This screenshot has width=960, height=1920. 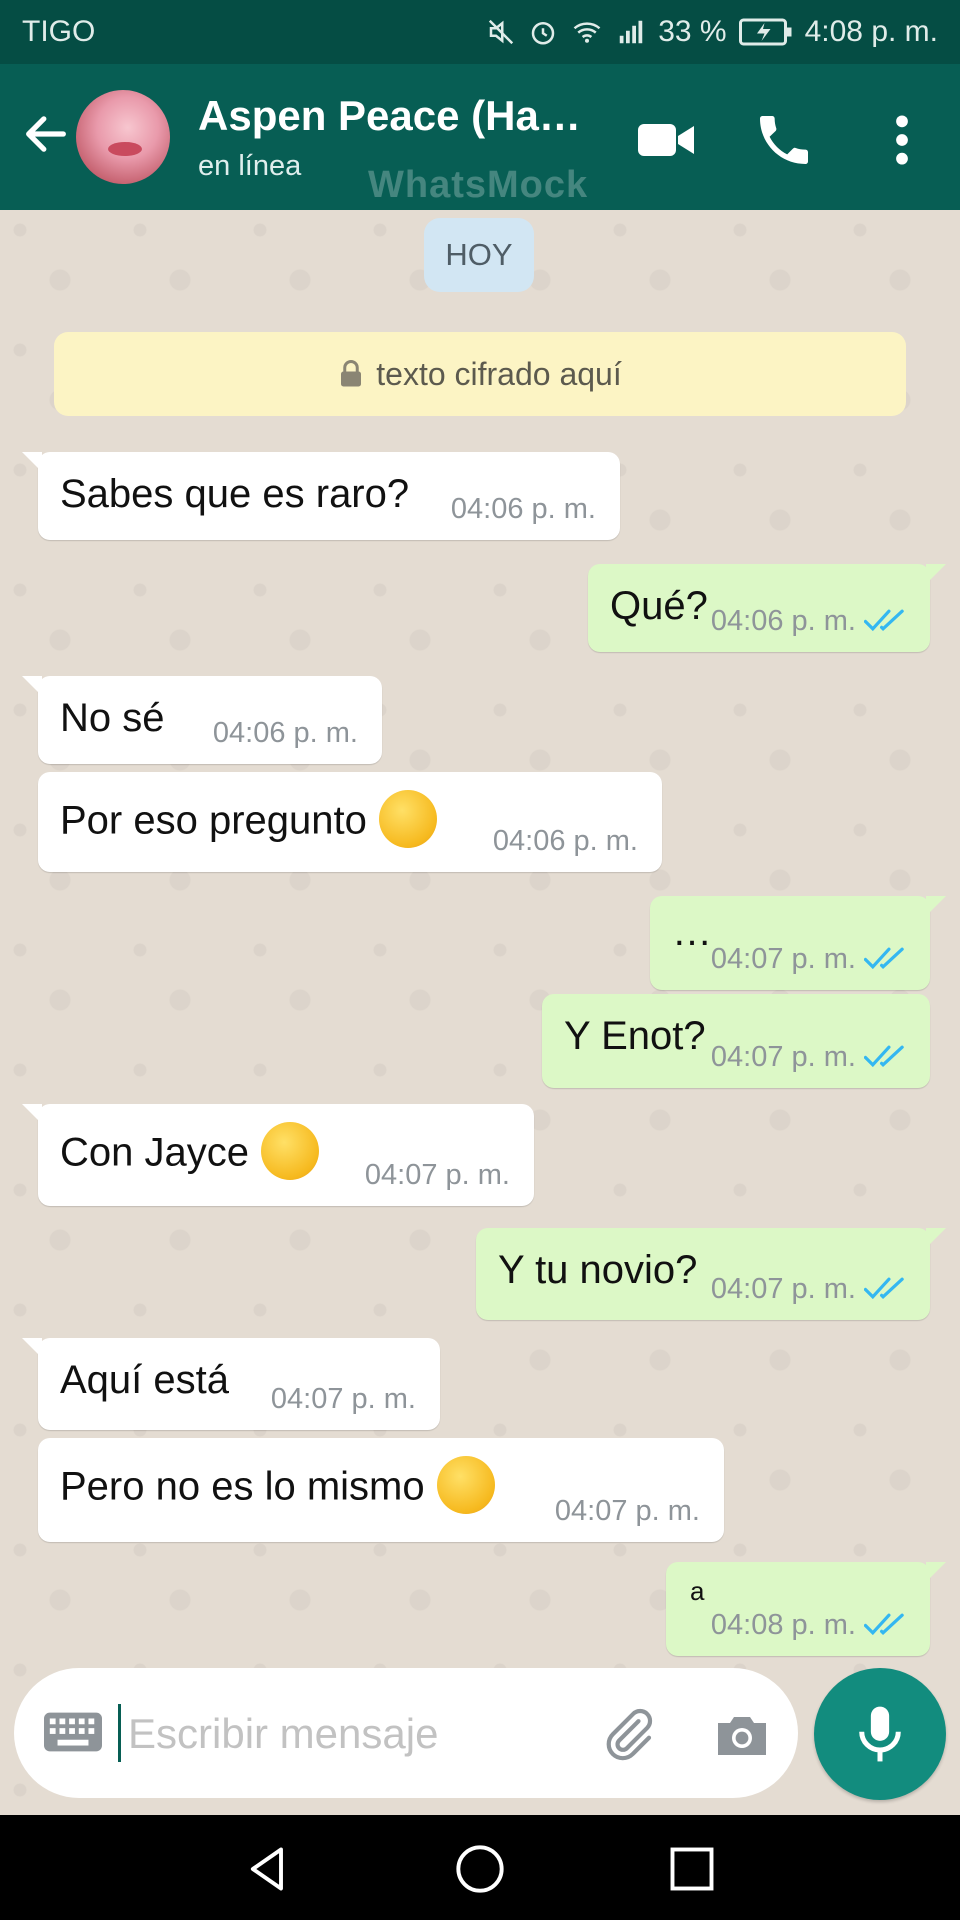 What do you see at coordinates (501, 32) in the screenshot?
I see `mute-icon` at bounding box center [501, 32].